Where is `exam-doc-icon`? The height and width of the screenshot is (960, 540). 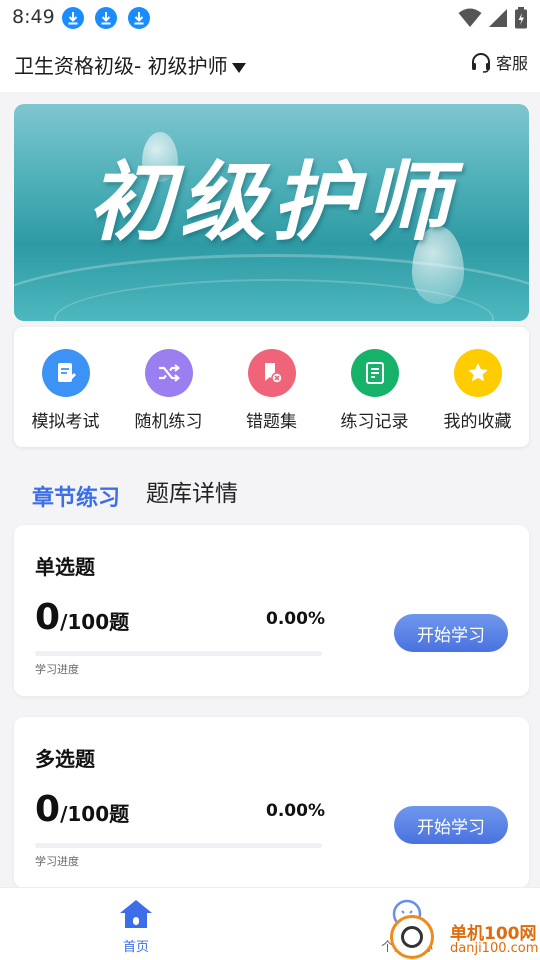
exam-doc-icon is located at coordinates (65, 373).